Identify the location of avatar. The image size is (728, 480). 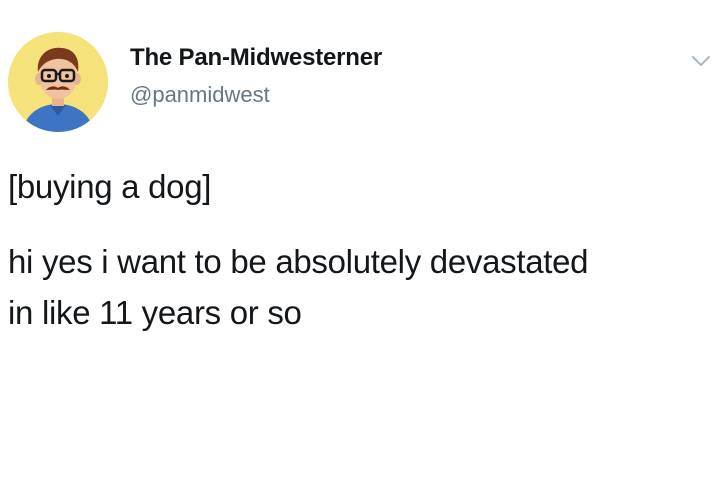
(58, 82).